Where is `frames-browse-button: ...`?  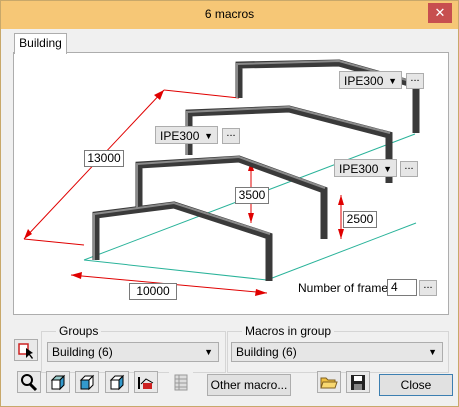
frames-browse-button: ... is located at coordinates (428, 288).